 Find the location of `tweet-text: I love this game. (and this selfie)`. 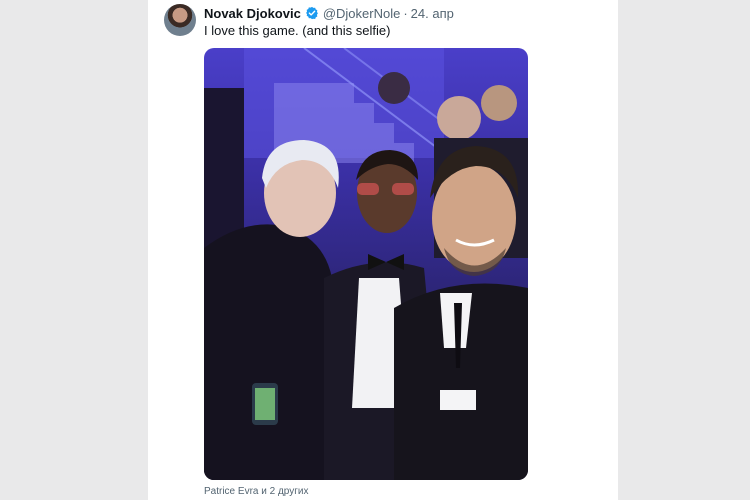

tweet-text: I love this game. (and this selfie) is located at coordinates (297, 30).